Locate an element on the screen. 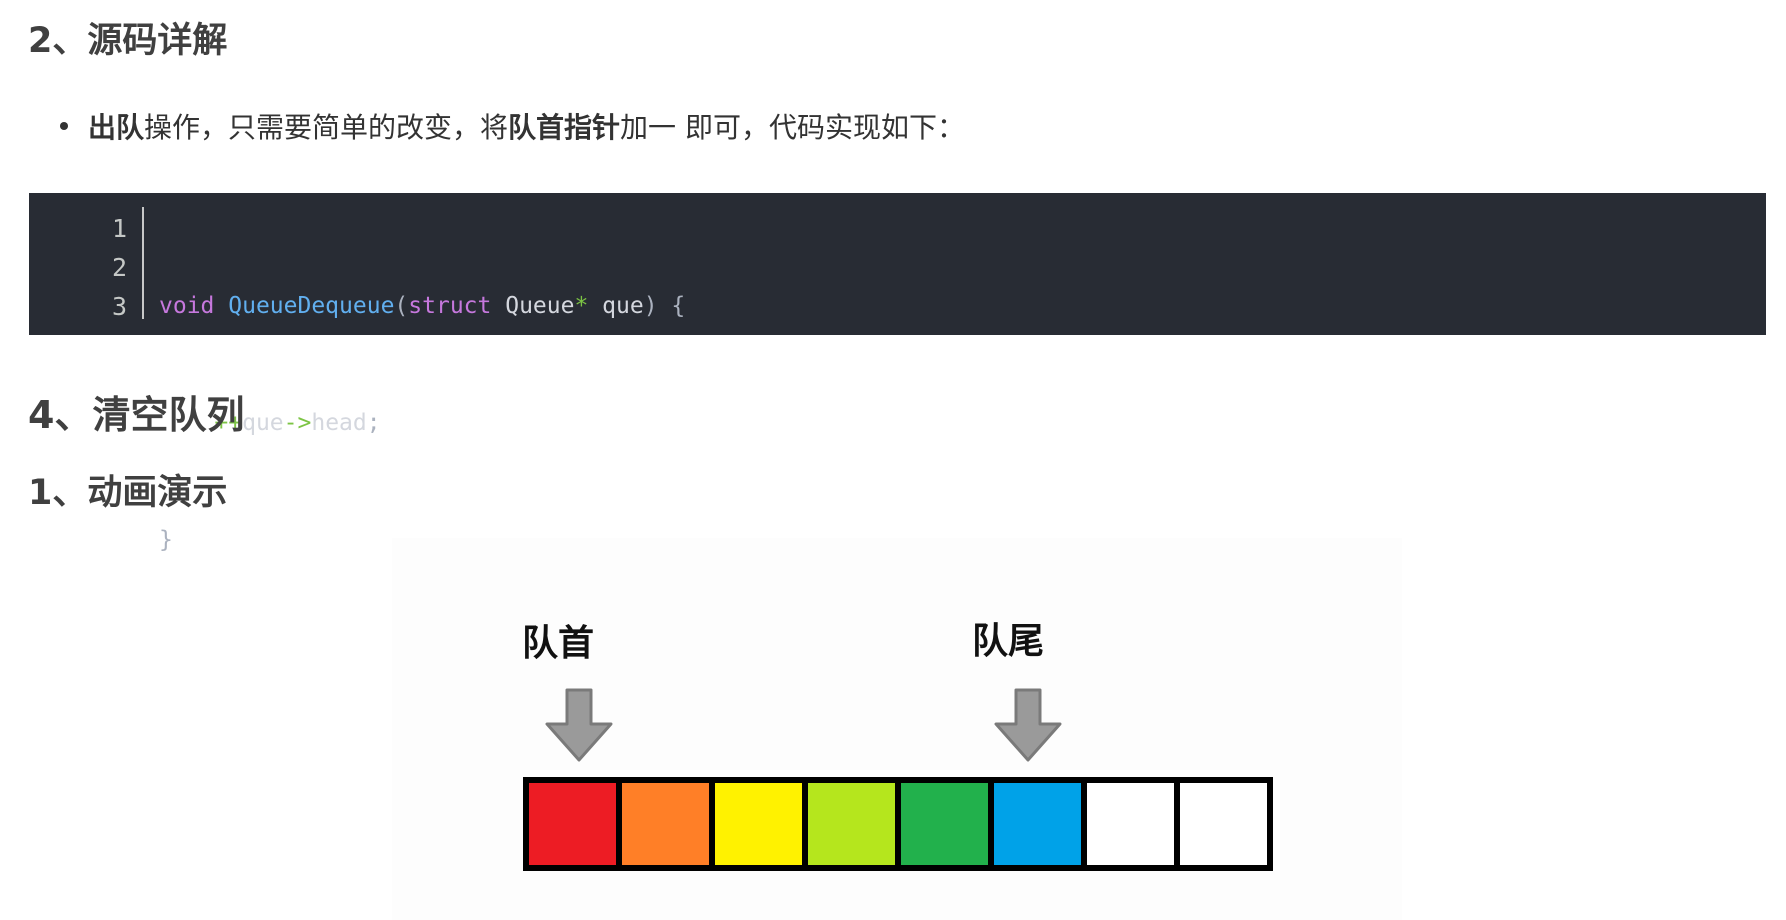  section-heading-animation: 1、动画演示 is located at coordinates (128, 493).